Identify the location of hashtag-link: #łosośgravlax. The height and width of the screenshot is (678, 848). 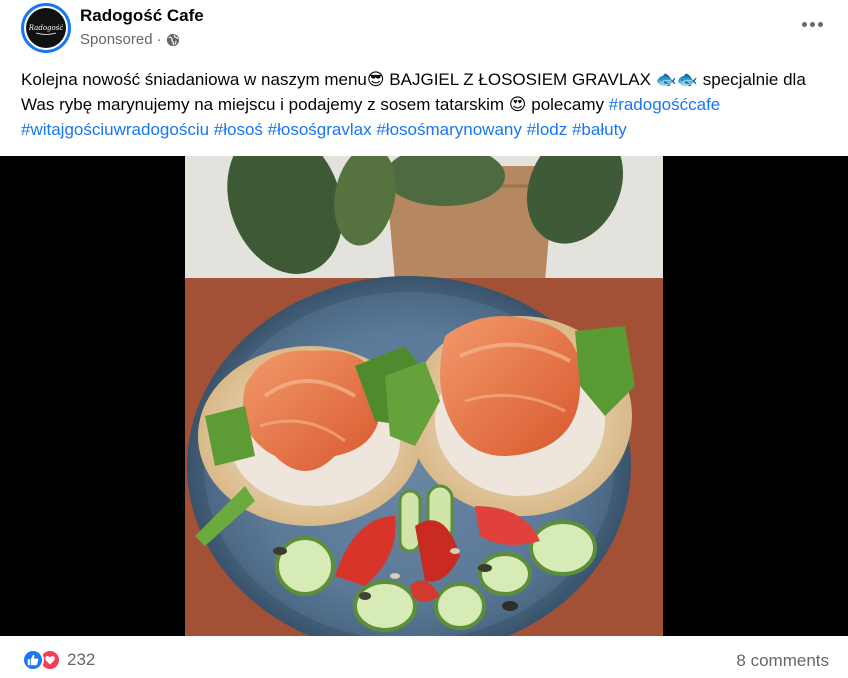
(320, 129).